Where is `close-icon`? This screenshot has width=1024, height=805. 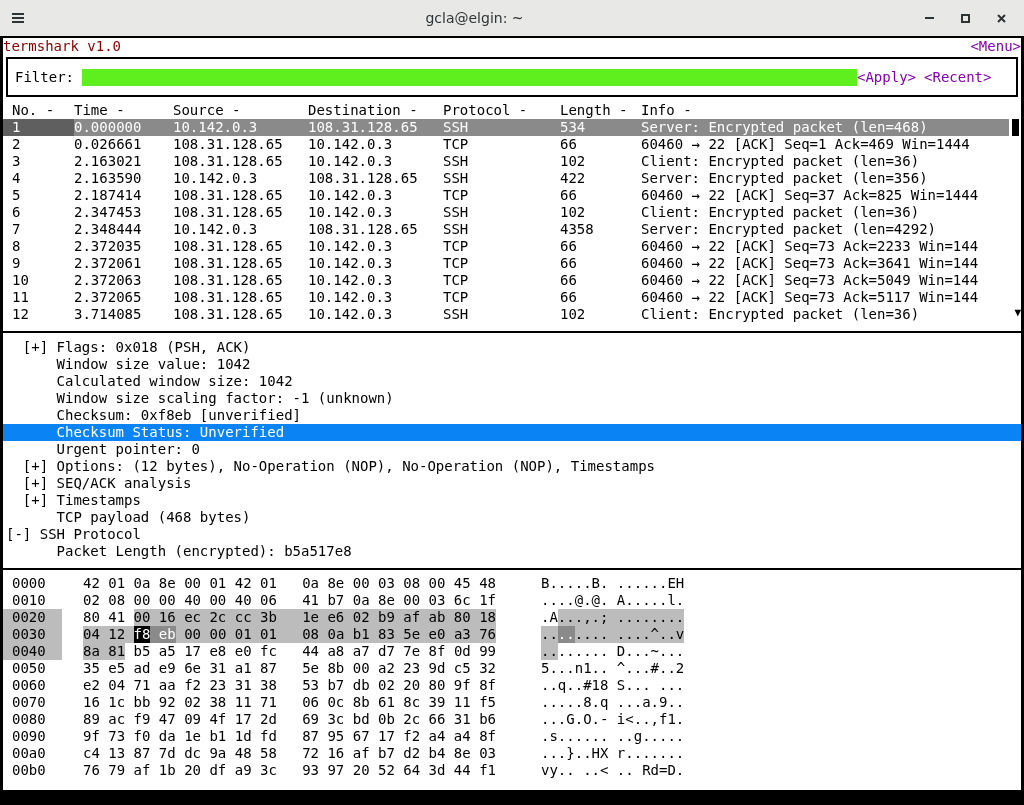
close-icon is located at coordinates (1001, 18).